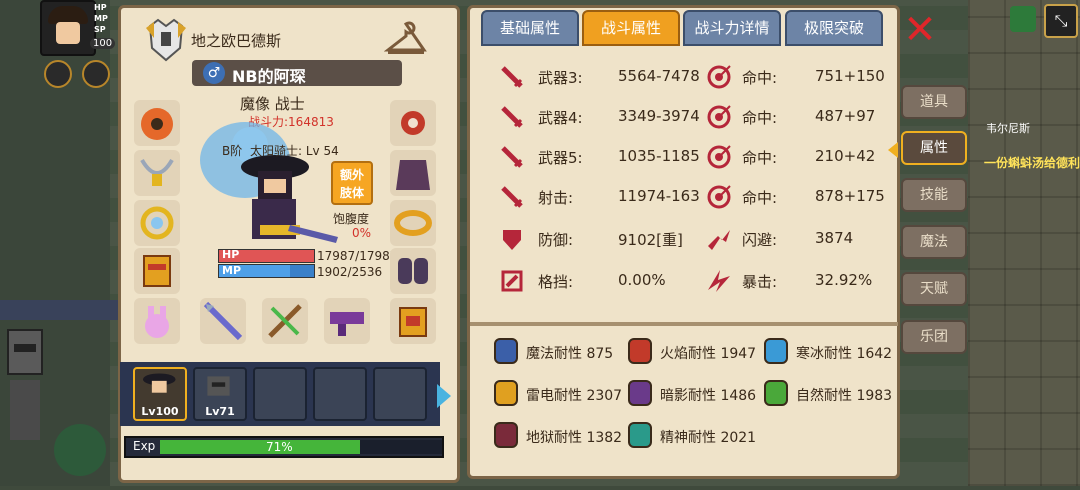 The width and height of the screenshot is (1080, 490). What do you see at coordinates (659, 196) in the screenshot?
I see `stat-value: 11974-163` at bounding box center [659, 196].